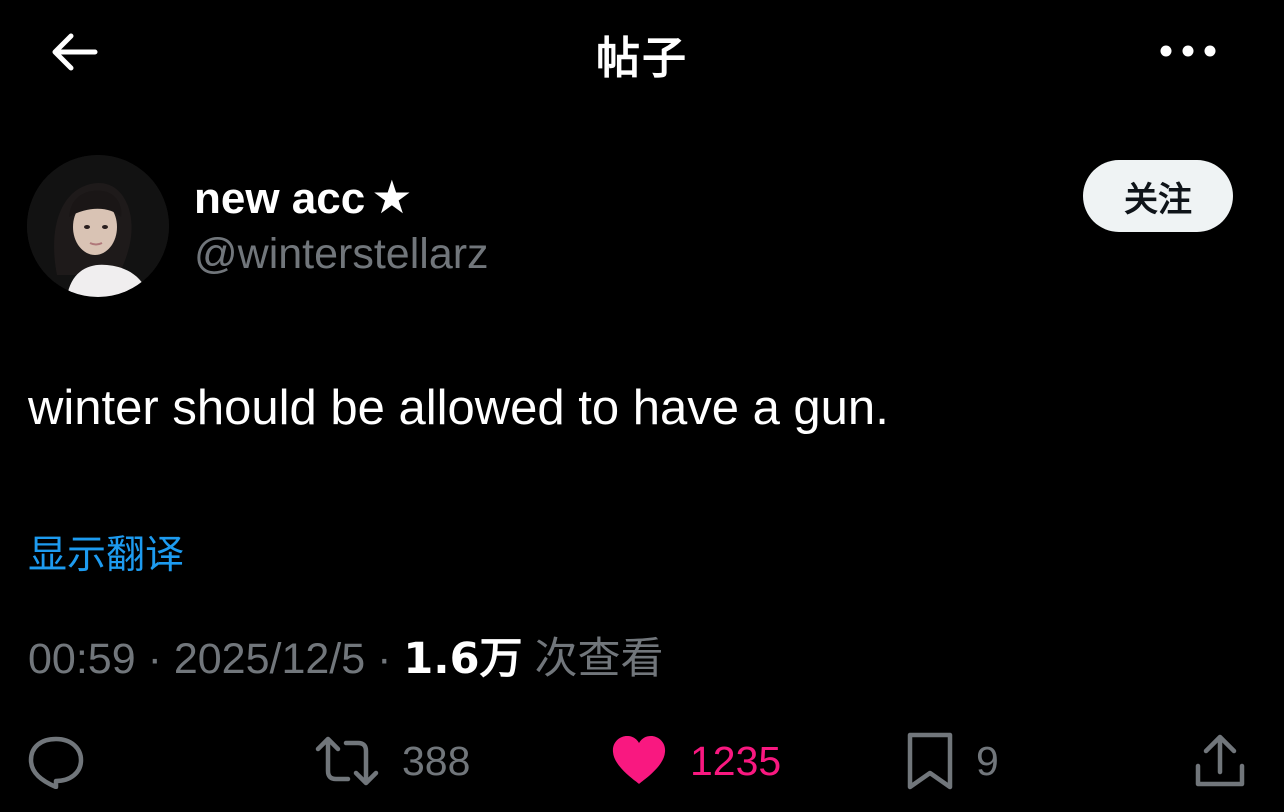  What do you see at coordinates (341, 254) in the screenshot?
I see `user-handle: @winterstellarz` at bounding box center [341, 254].